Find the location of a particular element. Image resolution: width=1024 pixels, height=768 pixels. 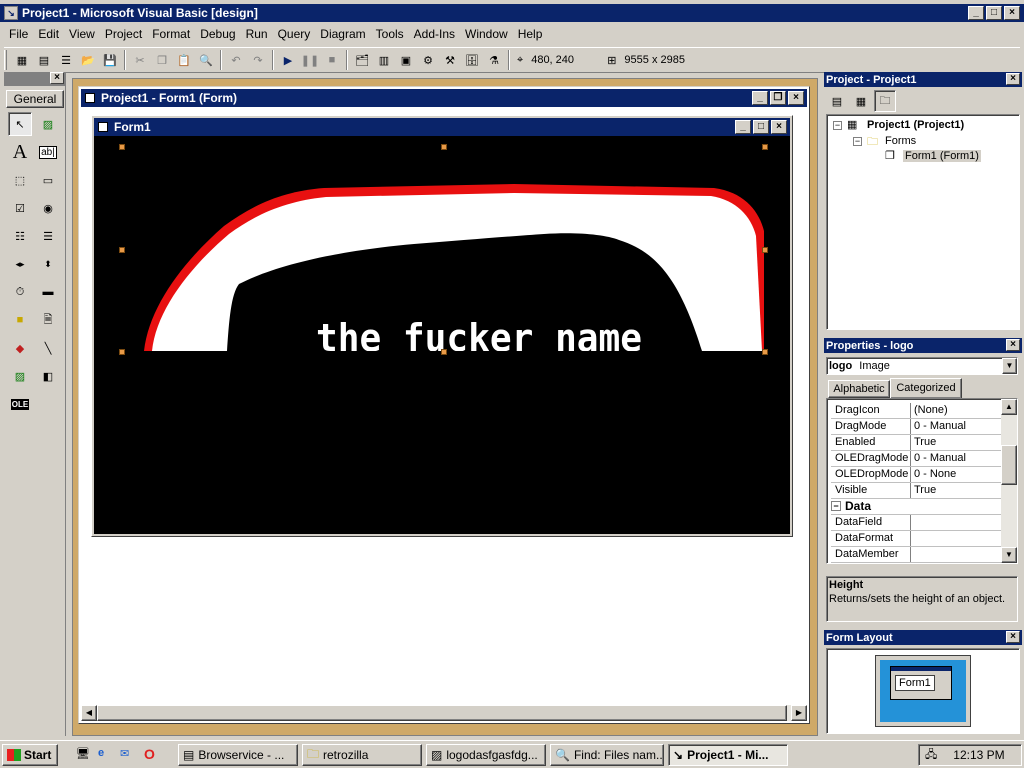

break-icon: ❚❚ is located at coordinates (310, 60).